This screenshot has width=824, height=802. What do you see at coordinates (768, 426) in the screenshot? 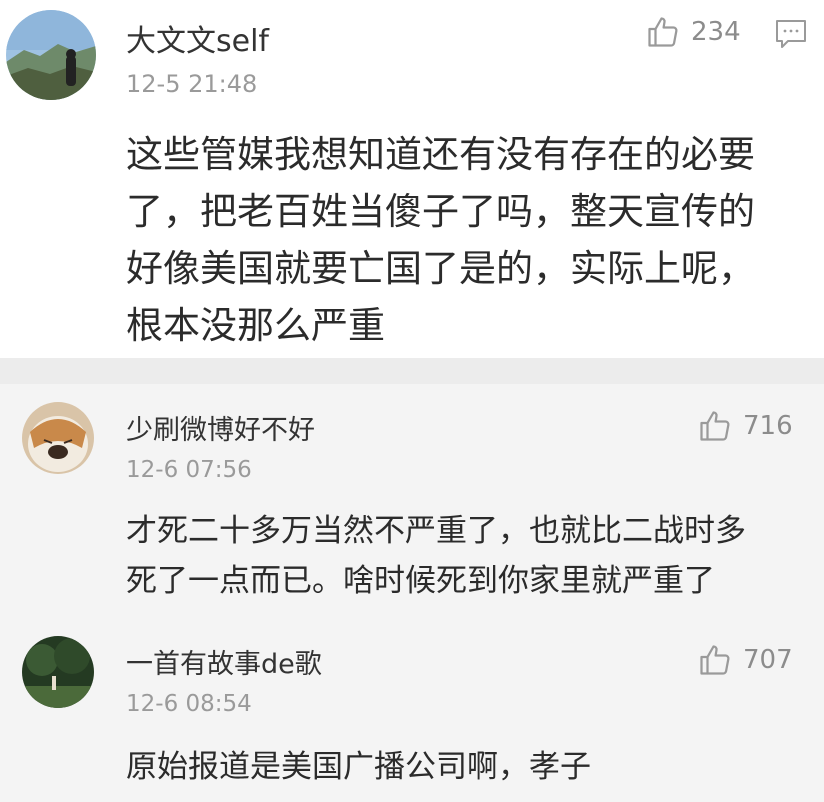
I see `like-count: 716` at bounding box center [768, 426].